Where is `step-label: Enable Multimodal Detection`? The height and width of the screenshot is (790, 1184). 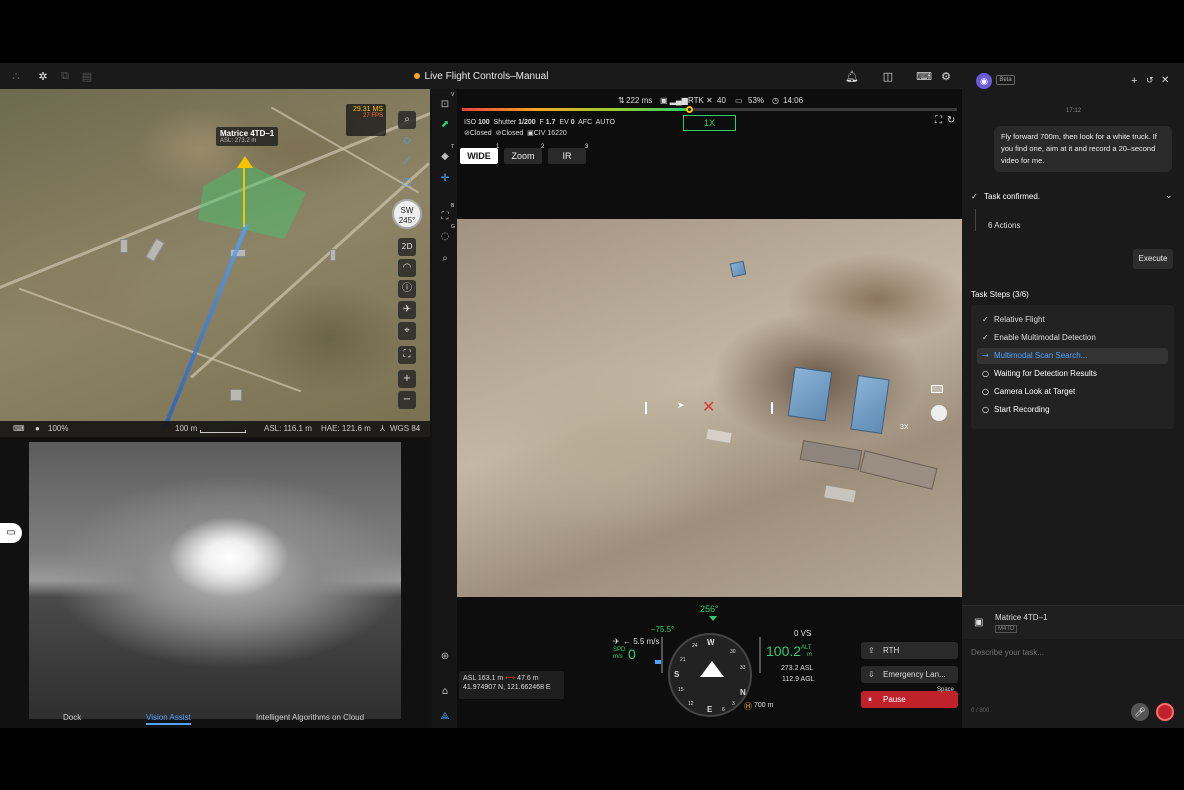 step-label: Enable Multimodal Detection is located at coordinates (1045, 337).